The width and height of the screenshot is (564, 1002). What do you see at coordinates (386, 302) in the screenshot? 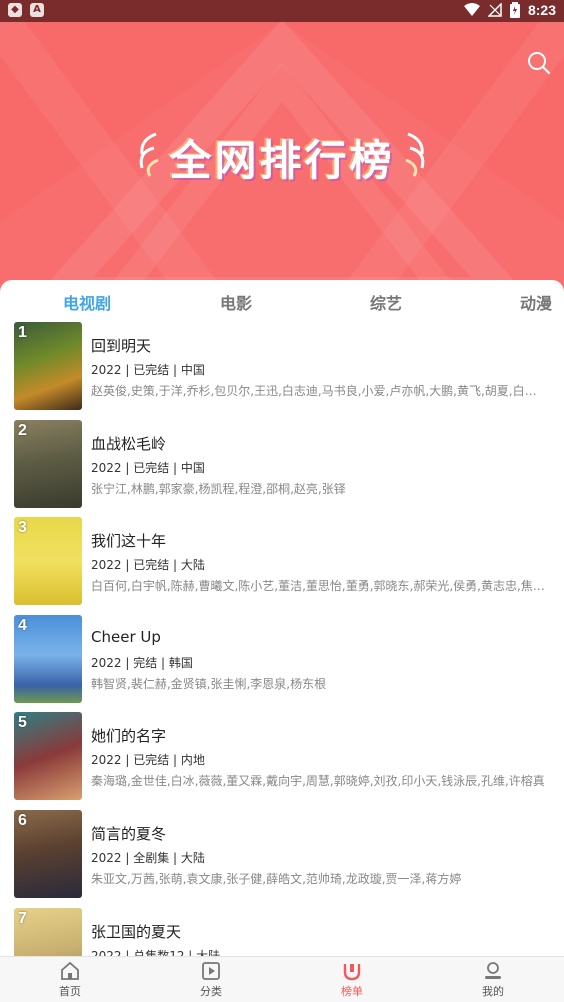
I see `tab-variety: 综艺` at bounding box center [386, 302].